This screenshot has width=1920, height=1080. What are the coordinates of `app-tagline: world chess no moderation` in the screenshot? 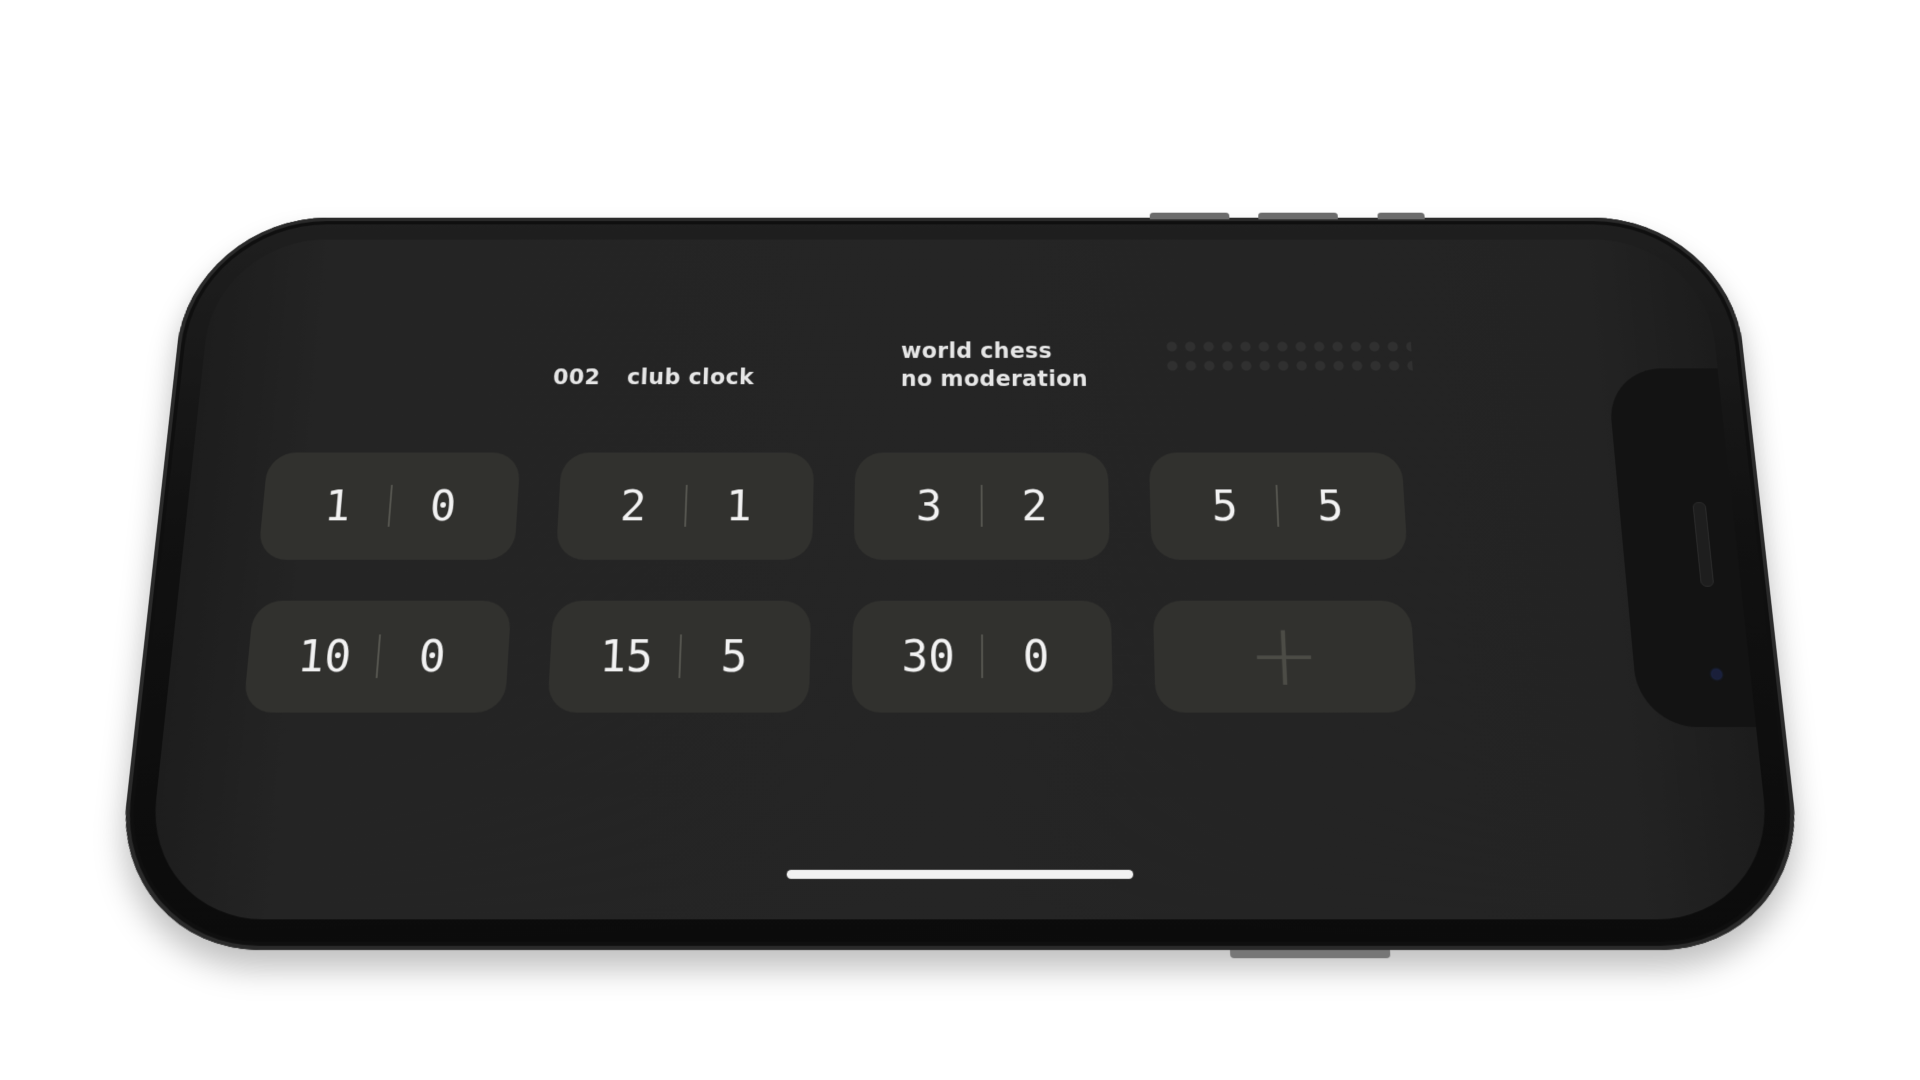 It's located at (994, 365).